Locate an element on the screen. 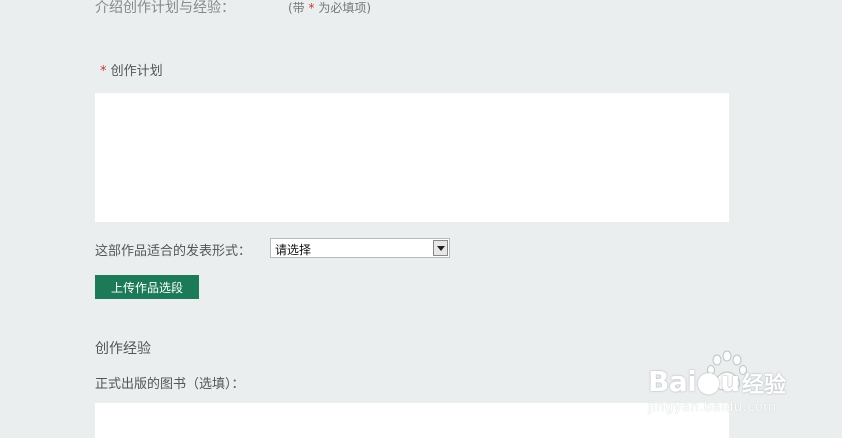 The image size is (842, 438). publish-form-label: 这部作品适合的发表形式： is located at coordinates (173, 251).